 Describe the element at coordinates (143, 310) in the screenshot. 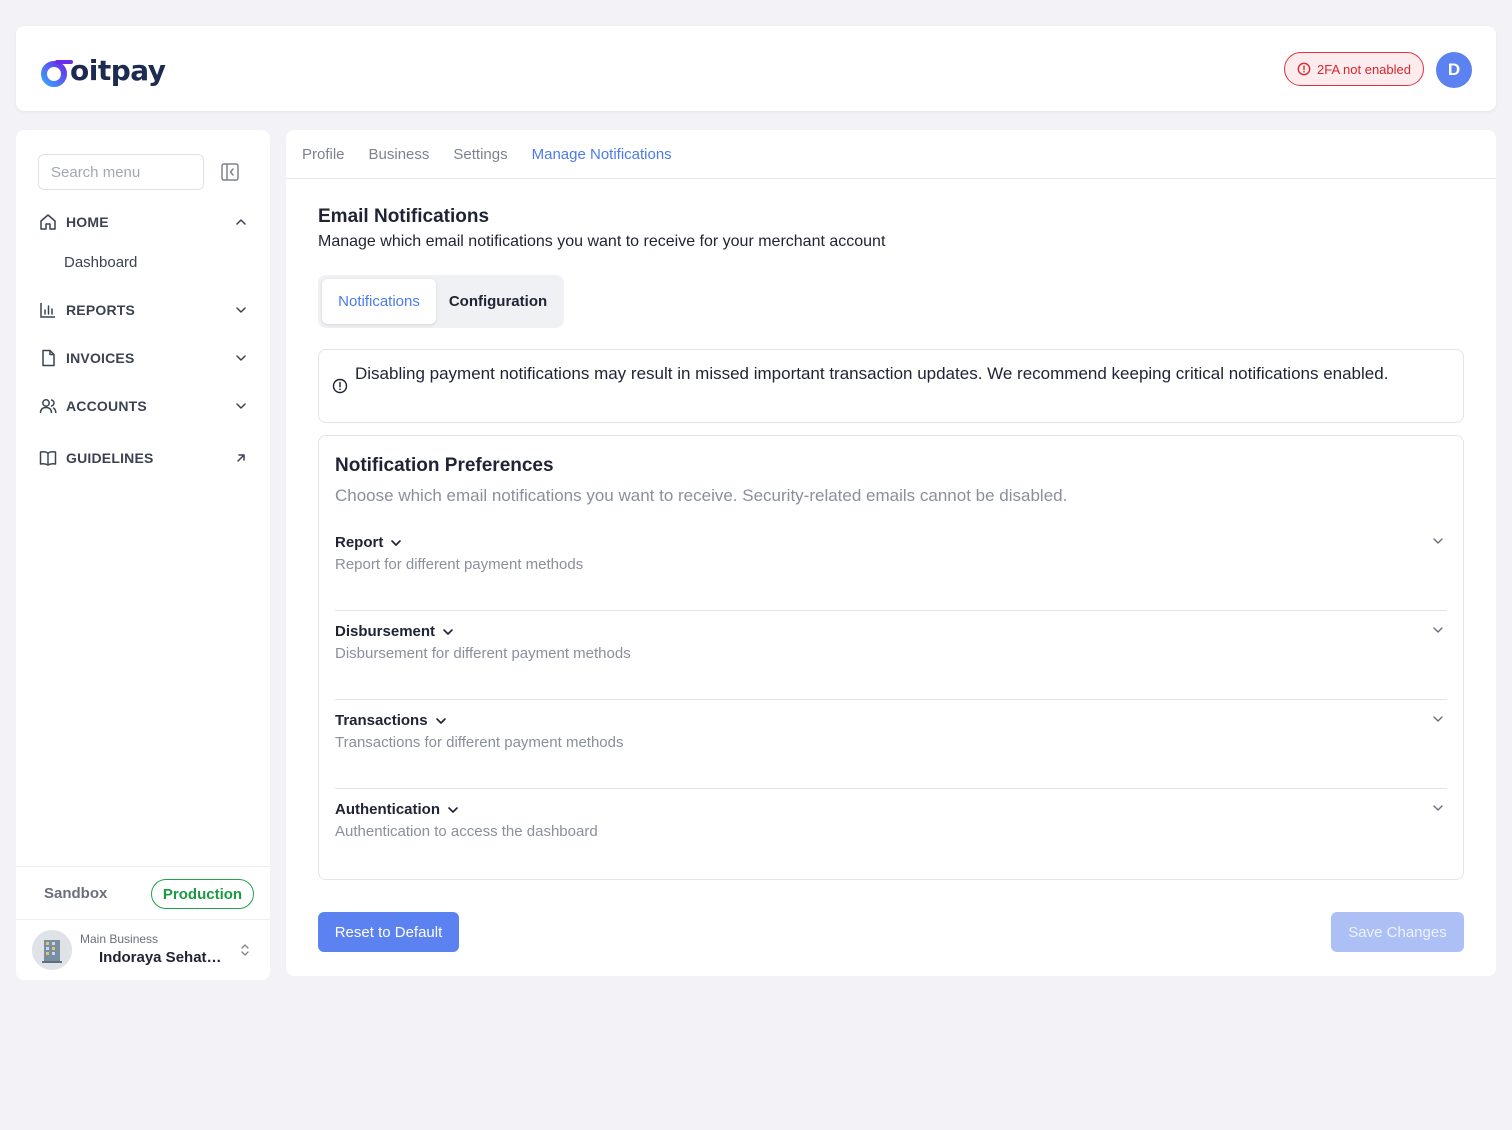

I see `sidebar-item-reports: REPORTS` at that location.